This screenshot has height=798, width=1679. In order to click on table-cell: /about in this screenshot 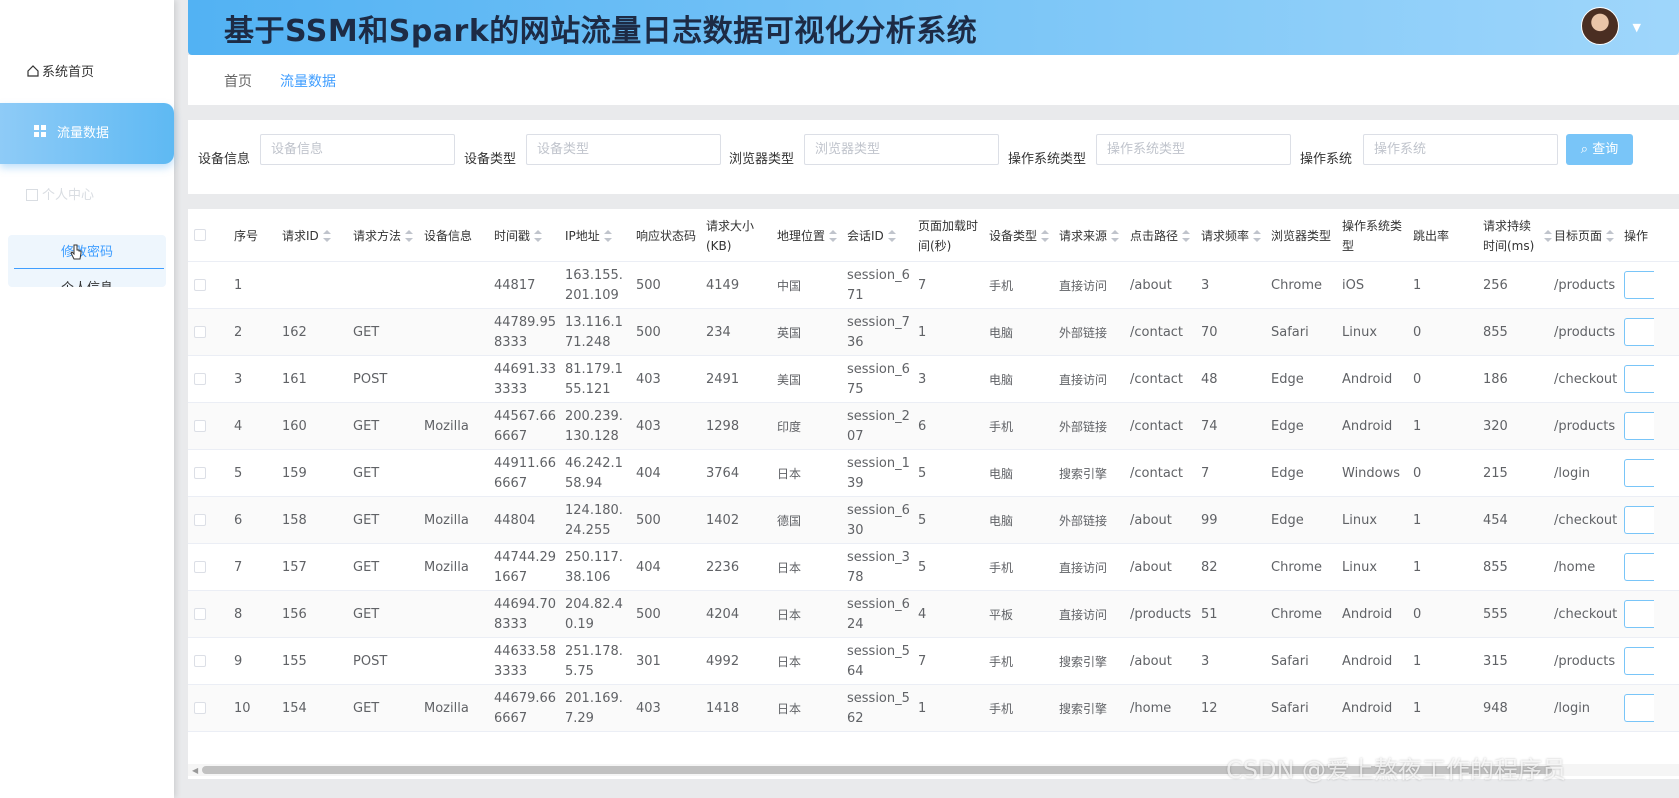, I will do `click(1151, 567)`.